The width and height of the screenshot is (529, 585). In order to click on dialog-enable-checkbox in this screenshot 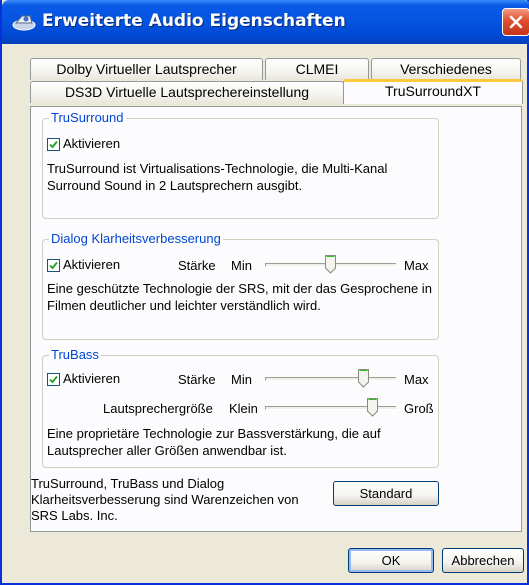, I will do `click(53, 265)`.